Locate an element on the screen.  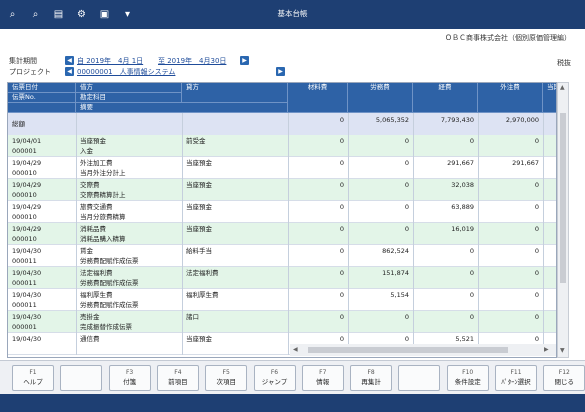
fkey-label: ジャンプ is located at coordinates (274, 382).